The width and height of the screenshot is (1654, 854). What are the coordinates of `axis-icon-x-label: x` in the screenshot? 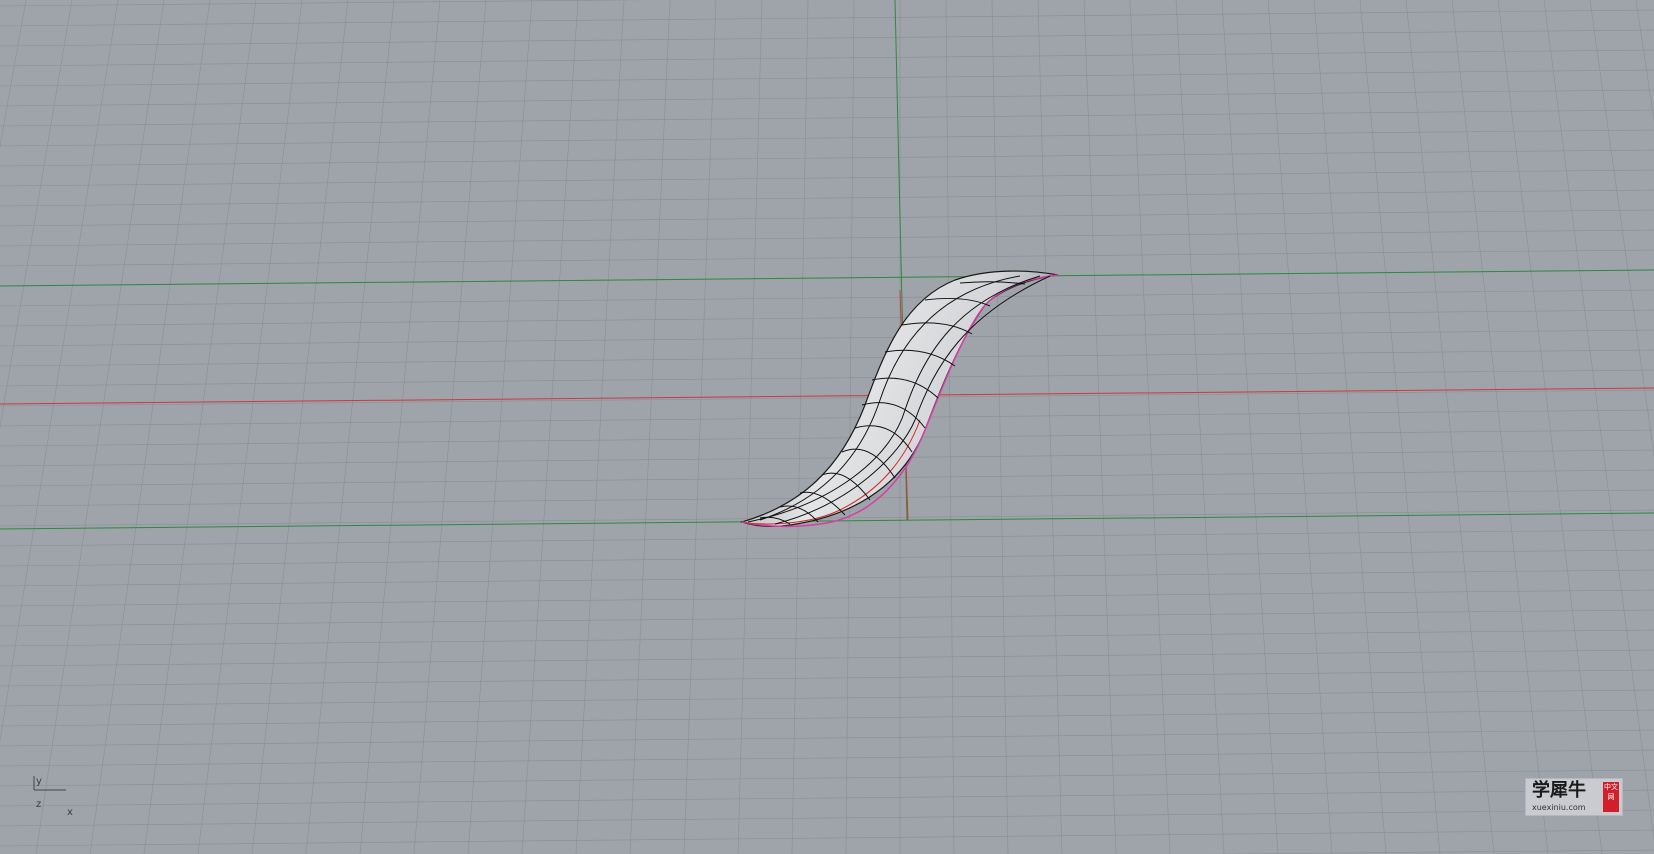 It's located at (70, 812).